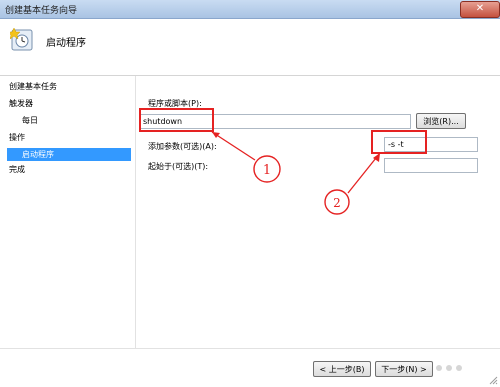  I want to click on resize-grip-icon, so click(493, 380).